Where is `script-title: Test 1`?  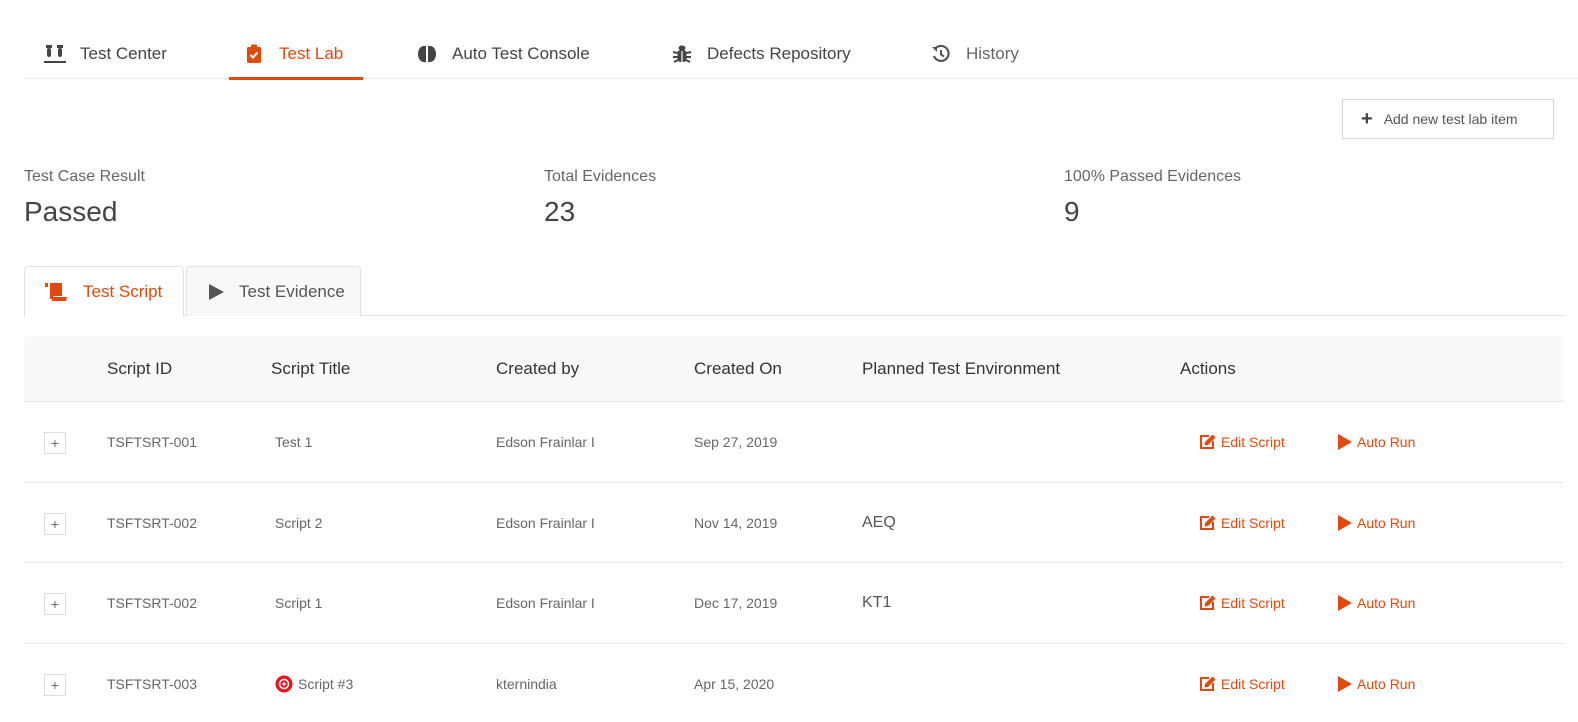 script-title: Test 1 is located at coordinates (293, 442).